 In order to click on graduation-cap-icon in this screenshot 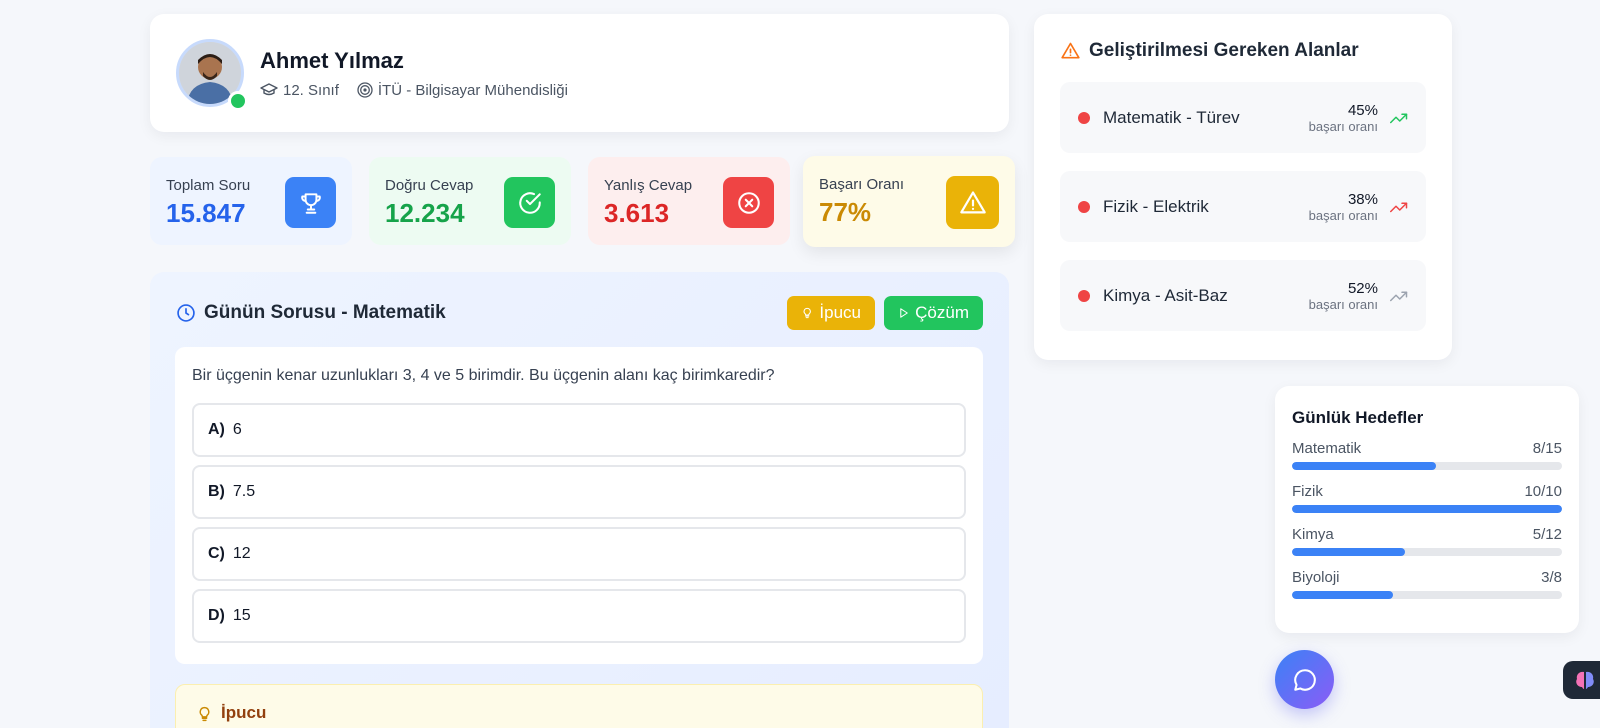, I will do `click(269, 89)`.